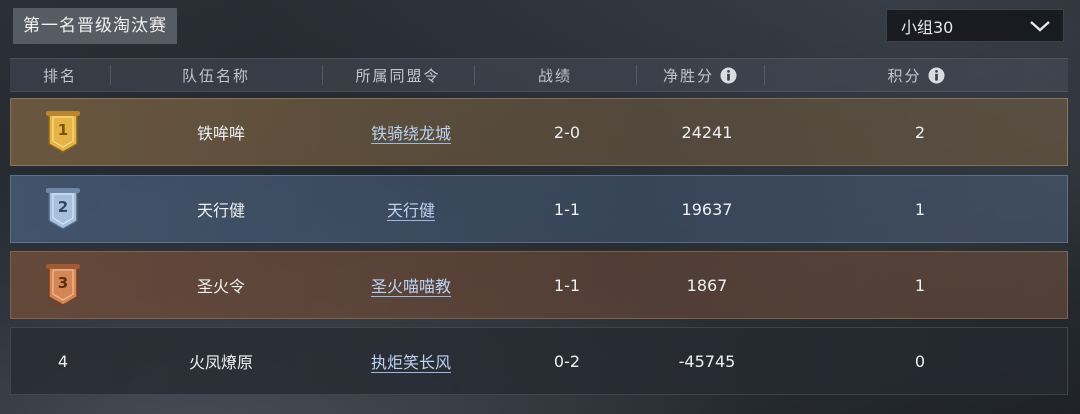 Image resolution: width=1080 pixels, height=414 pixels. I want to click on gold-rank-badge-icon: 1, so click(63, 132).